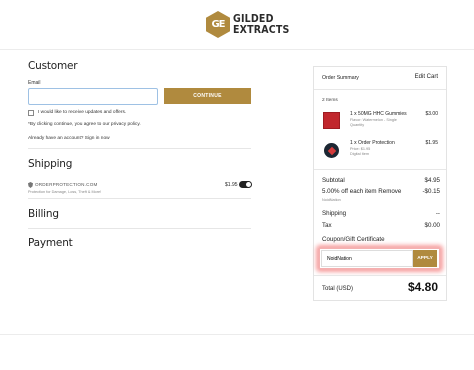  Describe the element at coordinates (353, 239) in the screenshot. I see `coupon-heading: Coupon/Gift Certificate` at that location.